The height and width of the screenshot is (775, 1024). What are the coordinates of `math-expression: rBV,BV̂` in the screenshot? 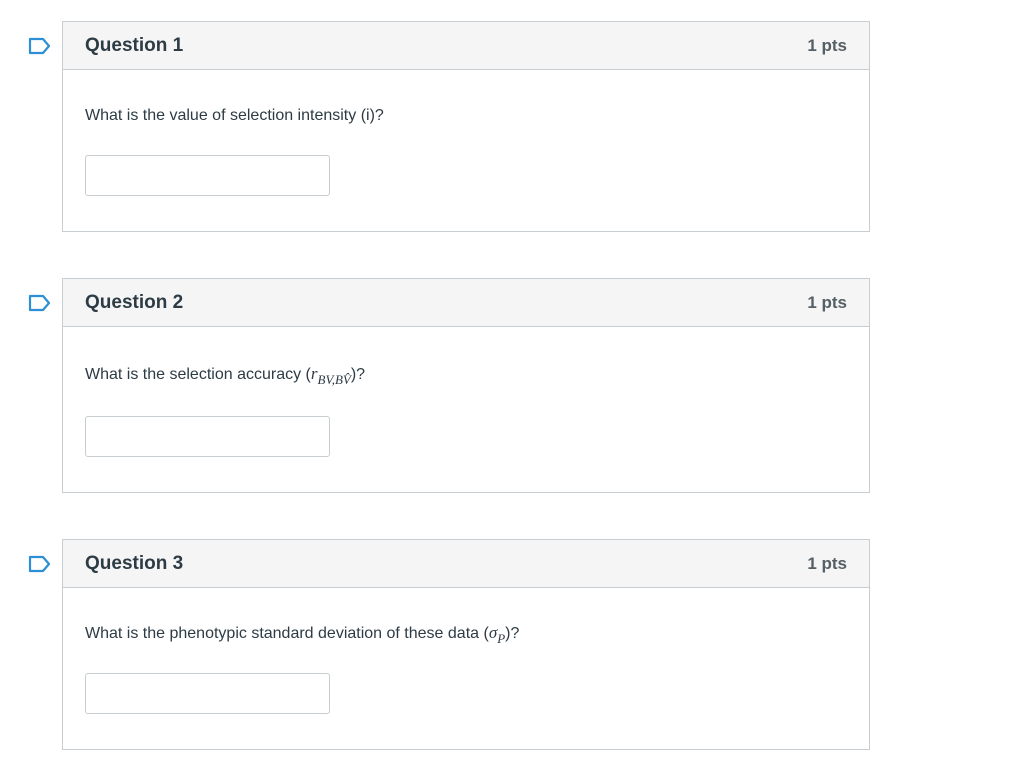 It's located at (330, 375).